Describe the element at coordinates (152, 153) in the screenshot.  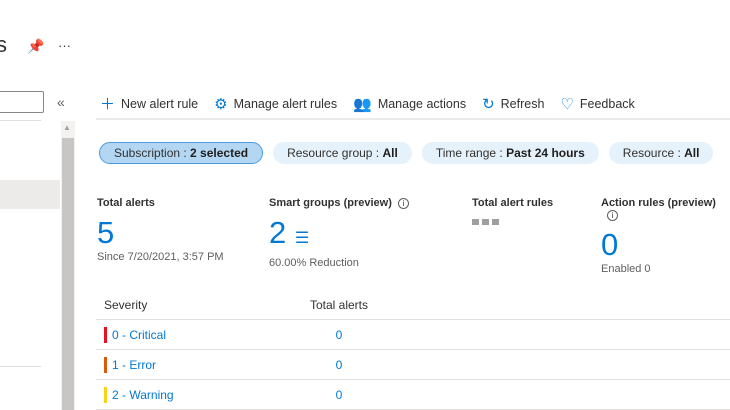
I see `label: Subscription :` at that location.